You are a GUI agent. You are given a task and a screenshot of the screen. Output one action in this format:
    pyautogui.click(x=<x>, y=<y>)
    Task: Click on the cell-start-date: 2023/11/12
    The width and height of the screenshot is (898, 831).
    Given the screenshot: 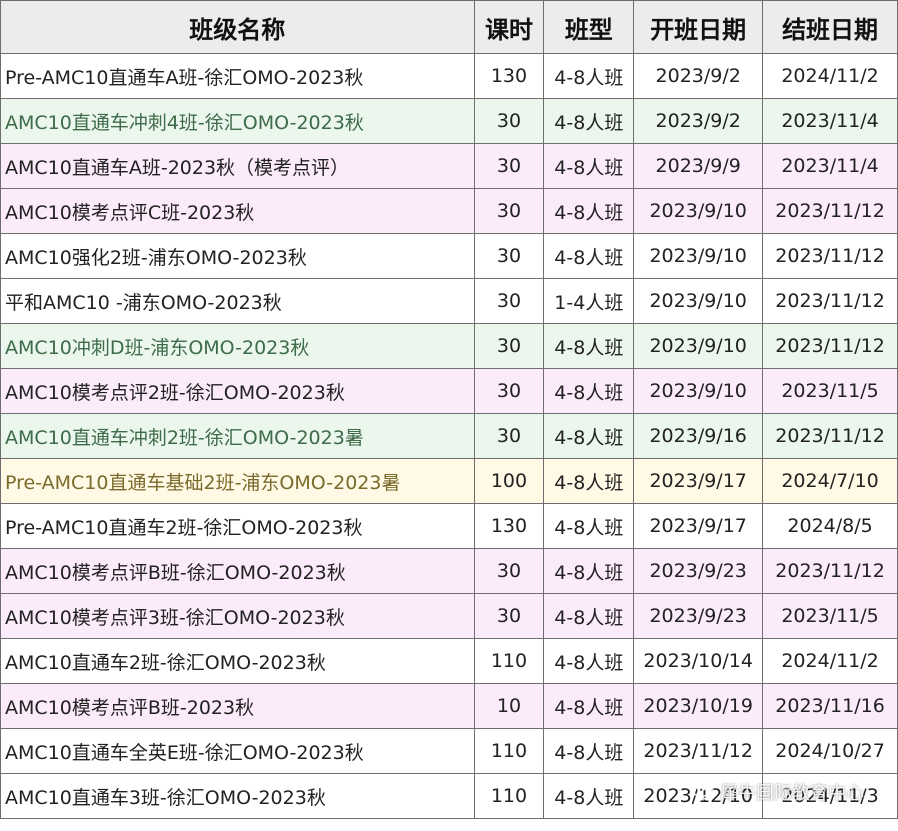 What is the action you would take?
    pyautogui.click(x=698, y=751)
    